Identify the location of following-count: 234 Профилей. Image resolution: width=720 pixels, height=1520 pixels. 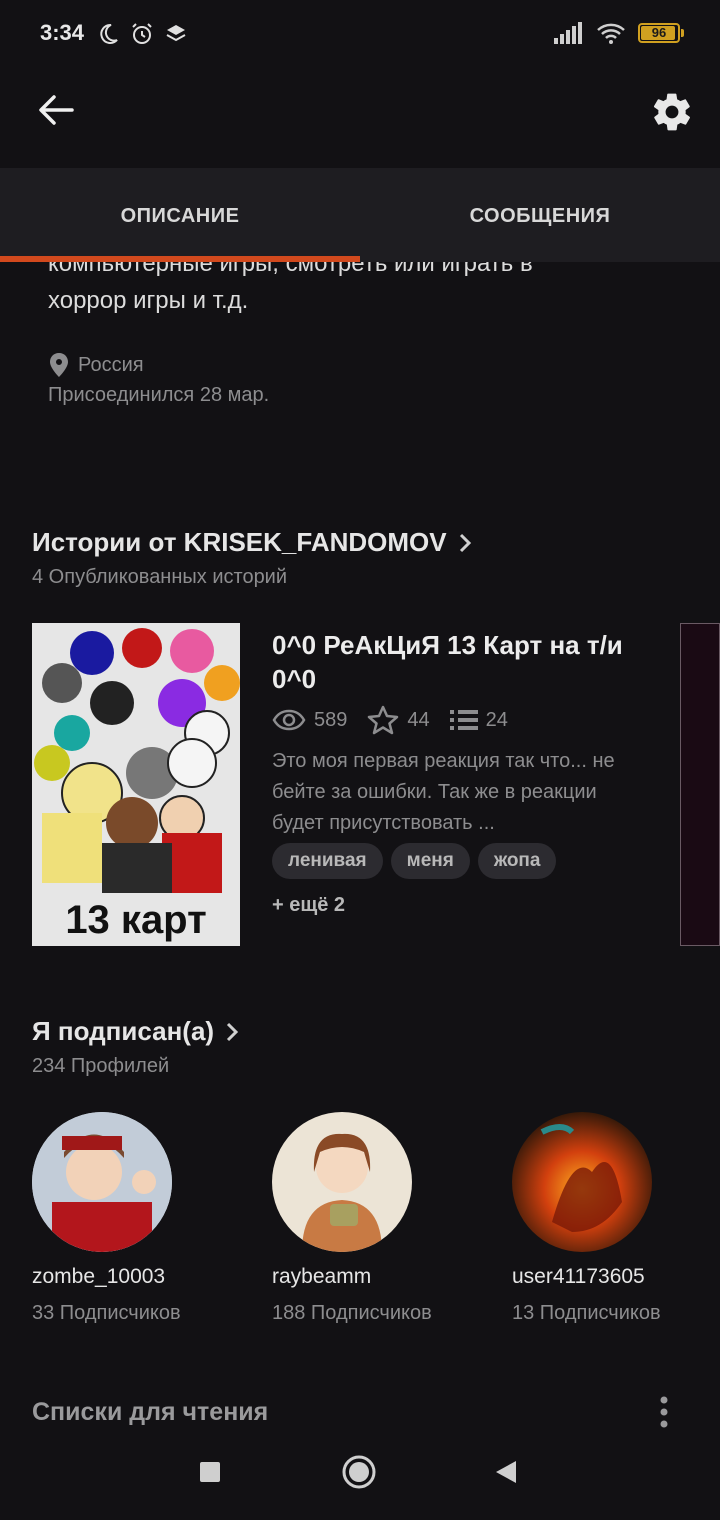
(101, 1066).